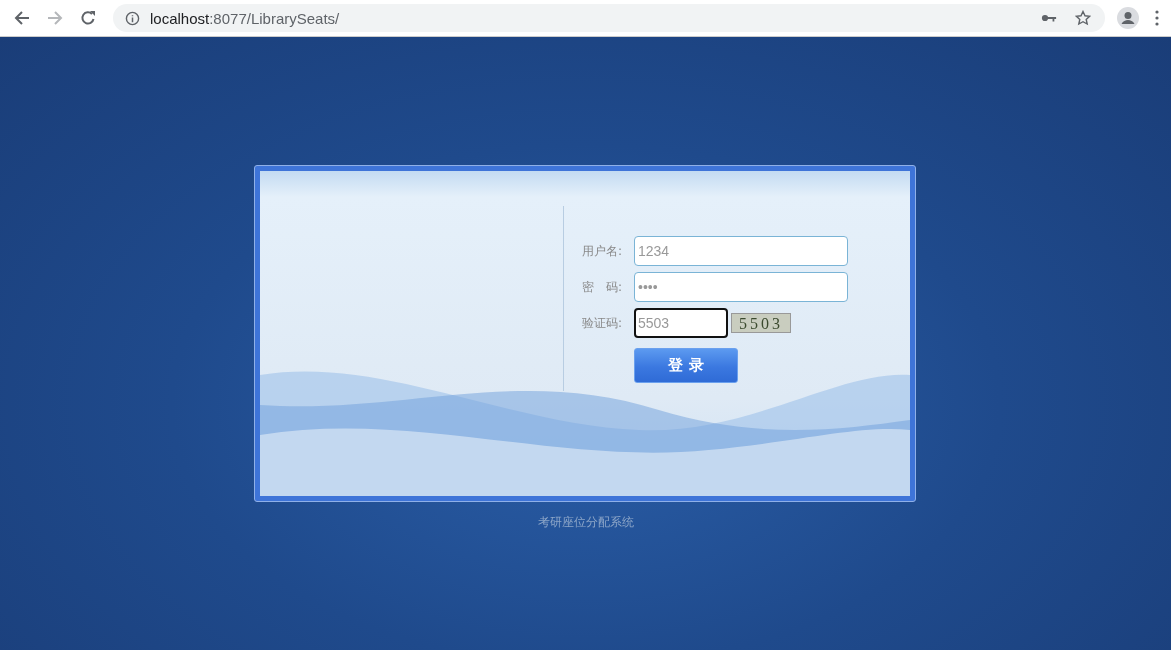 The image size is (1171, 650). Describe the element at coordinates (609, 18) in the screenshot. I see `address-bar: localhost:8077/LibrarySeats/` at that location.